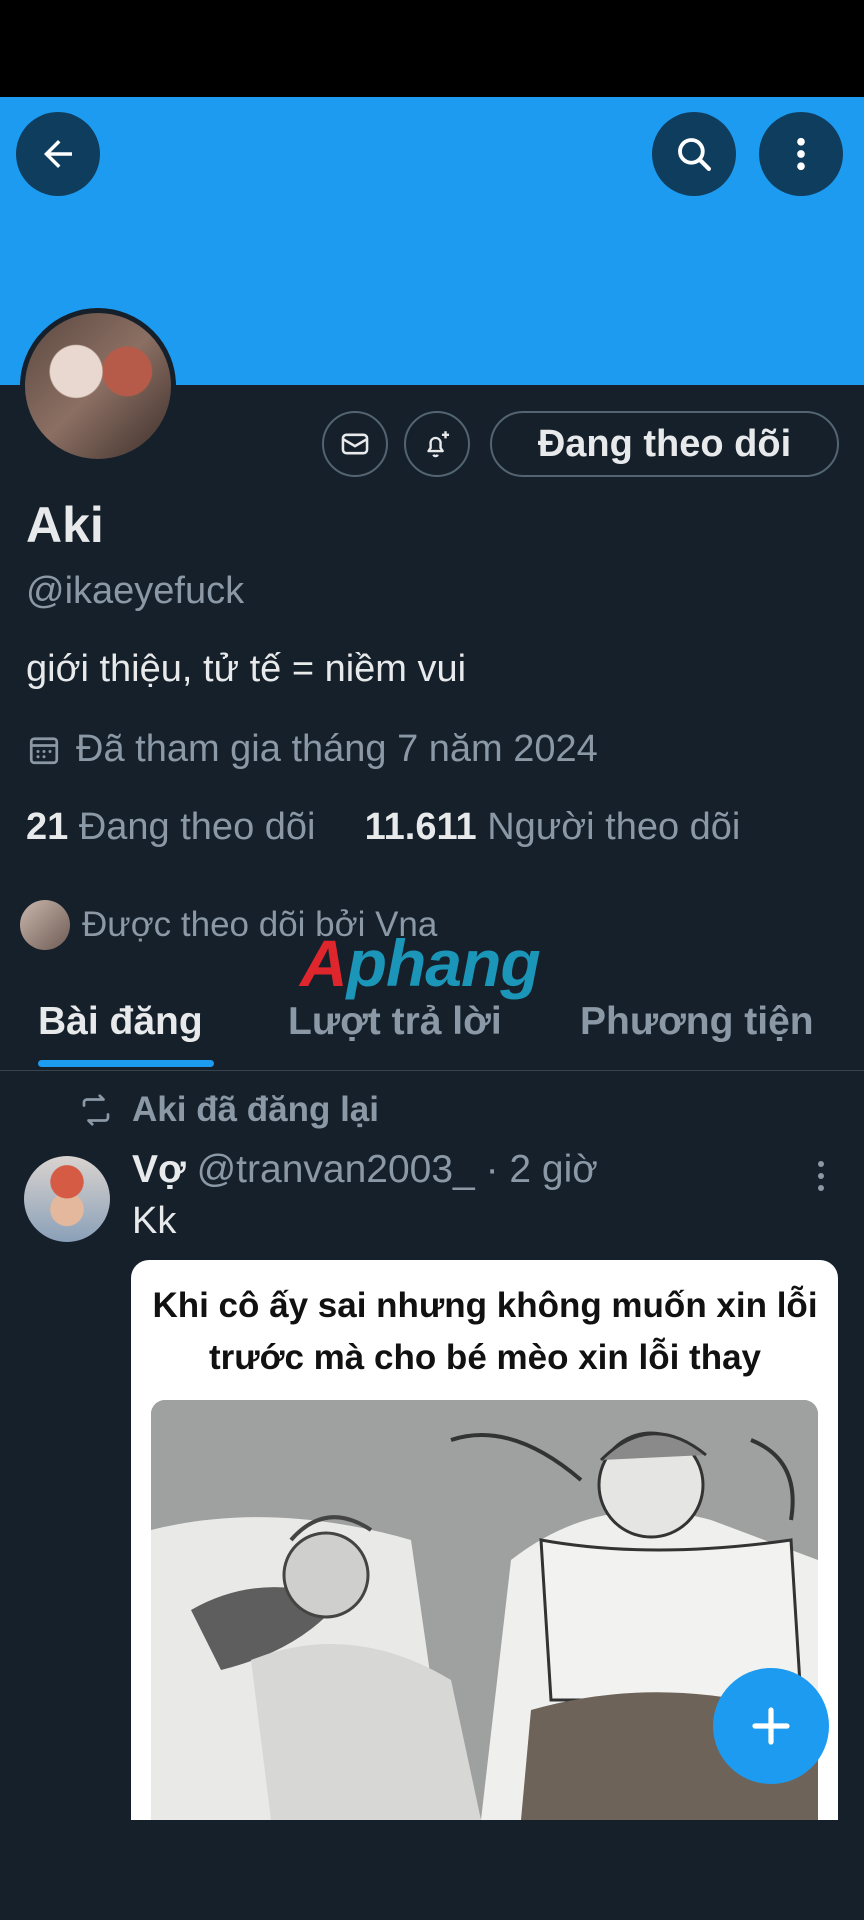 This screenshot has height=1920, width=864. I want to click on following-link: 21 Đang theo dõi, so click(170, 827).